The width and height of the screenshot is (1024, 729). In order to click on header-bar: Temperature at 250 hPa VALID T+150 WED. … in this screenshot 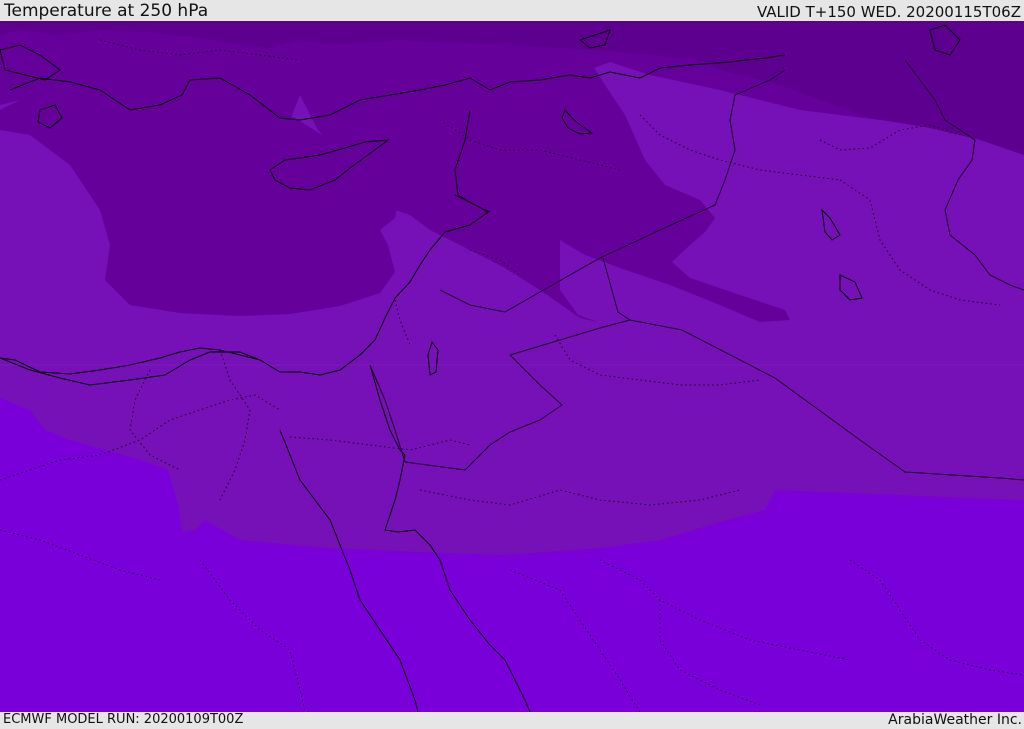, I will do `click(512, 10)`.